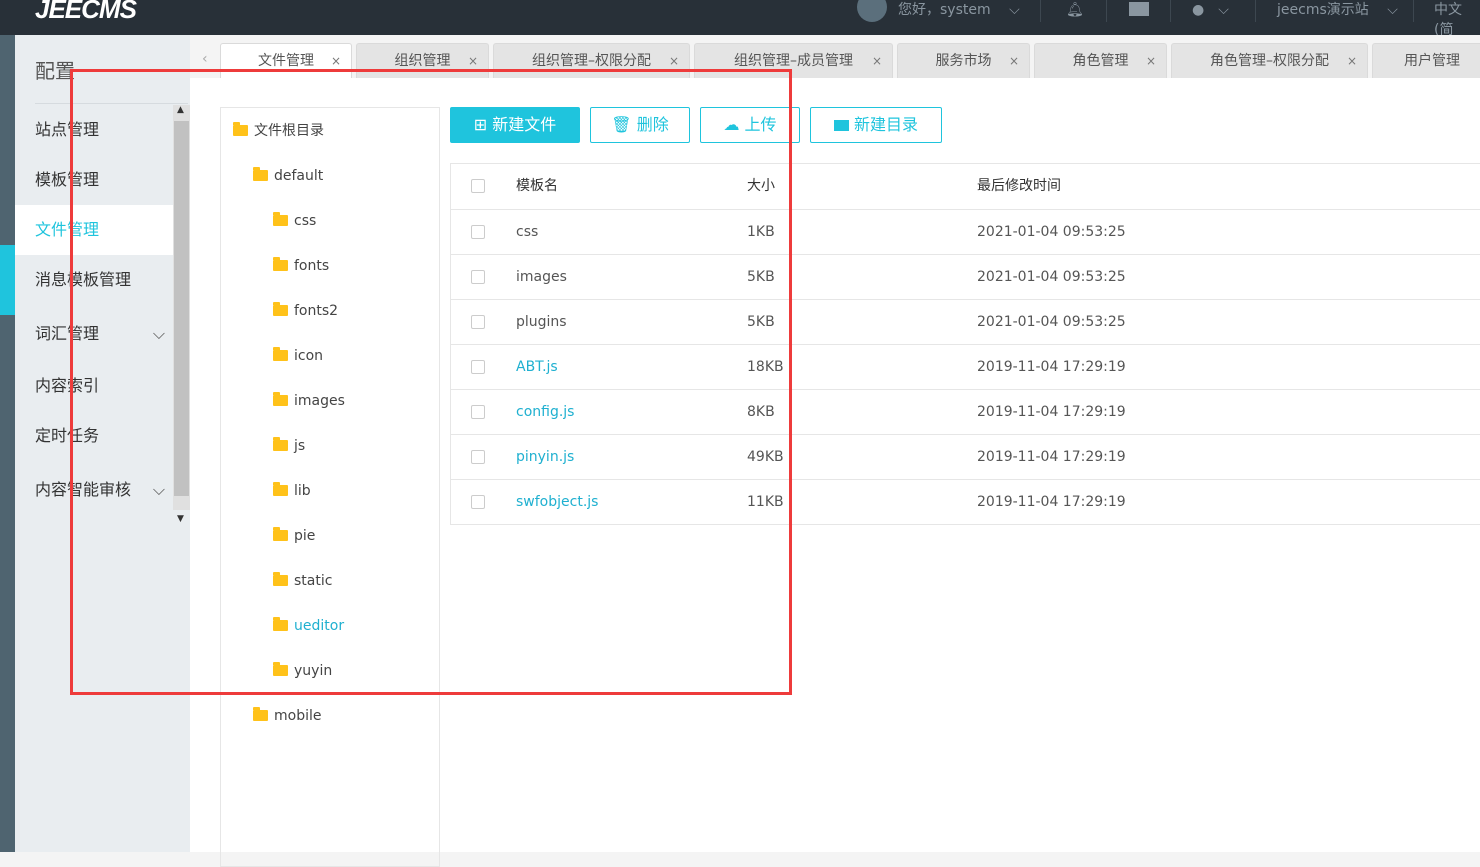 The width and height of the screenshot is (1480, 867). What do you see at coordinates (1100, 60) in the screenshot?
I see `tab-role-management: 角色管理 ×` at bounding box center [1100, 60].